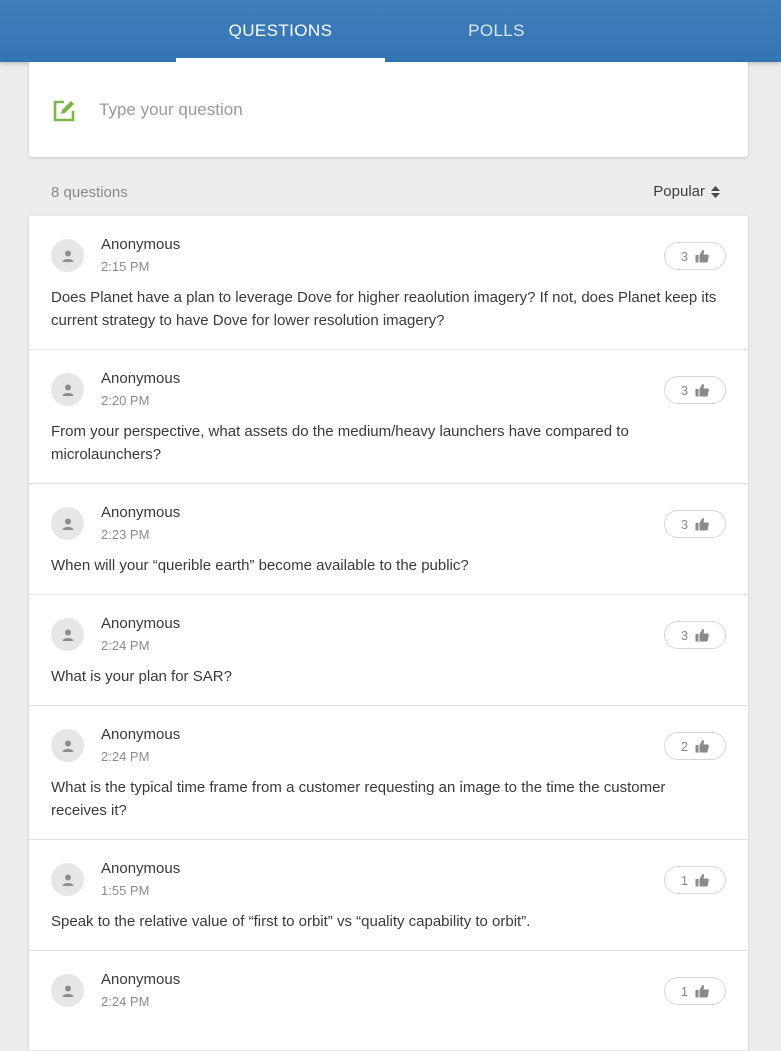 Image resolution: width=781 pixels, height=1051 pixels. I want to click on sort-dropdown: Popular, so click(686, 191).